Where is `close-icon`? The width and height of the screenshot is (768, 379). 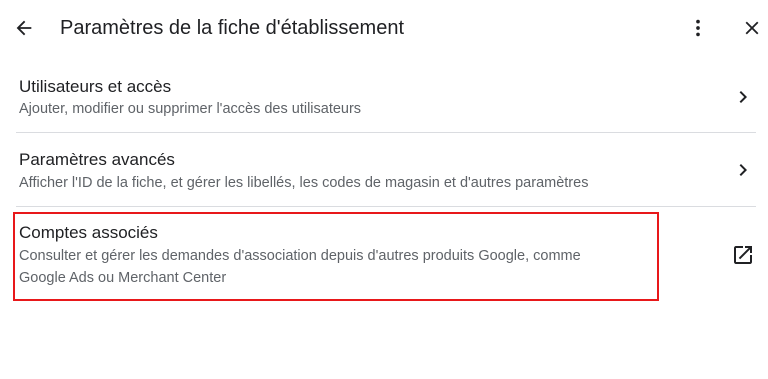 close-icon is located at coordinates (752, 28).